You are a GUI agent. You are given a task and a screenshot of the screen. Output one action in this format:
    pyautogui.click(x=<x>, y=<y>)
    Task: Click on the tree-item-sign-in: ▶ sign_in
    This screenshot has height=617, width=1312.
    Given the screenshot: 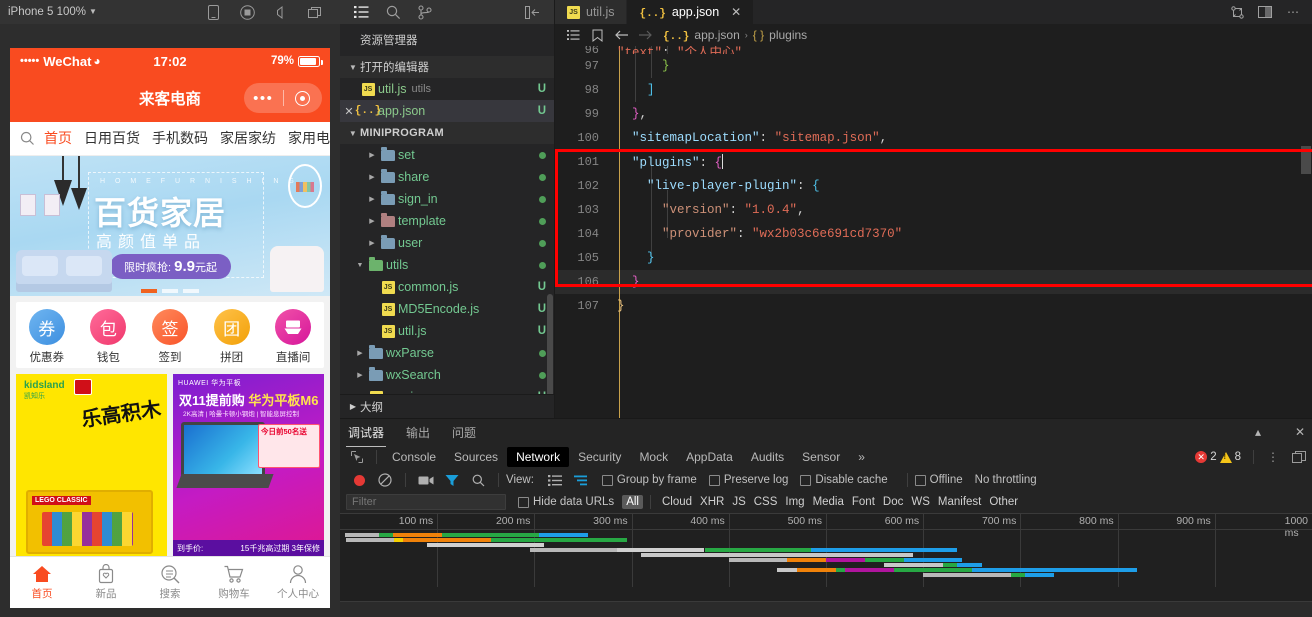 What is the action you would take?
    pyautogui.click(x=447, y=199)
    